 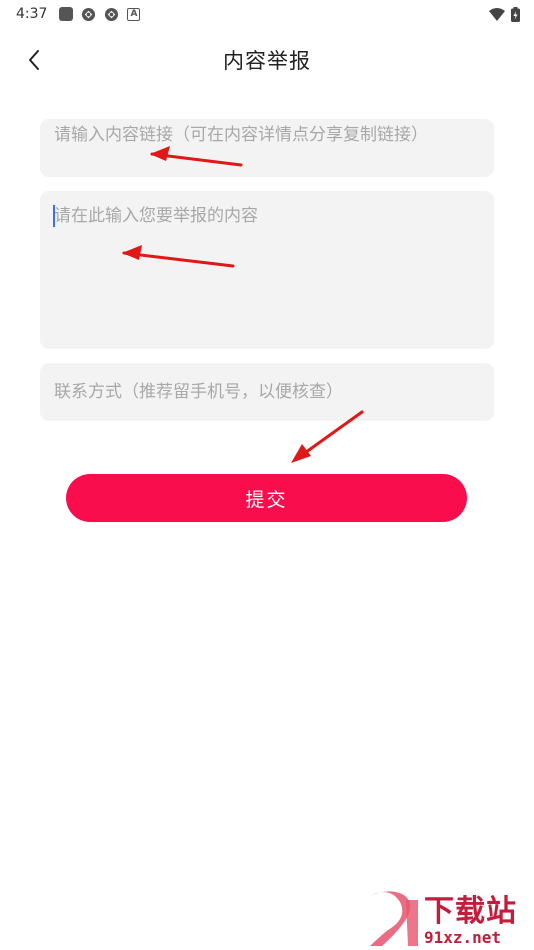 What do you see at coordinates (267, 14) in the screenshot?
I see `status-bar: 4:37 A` at bounding box center [267, 14].